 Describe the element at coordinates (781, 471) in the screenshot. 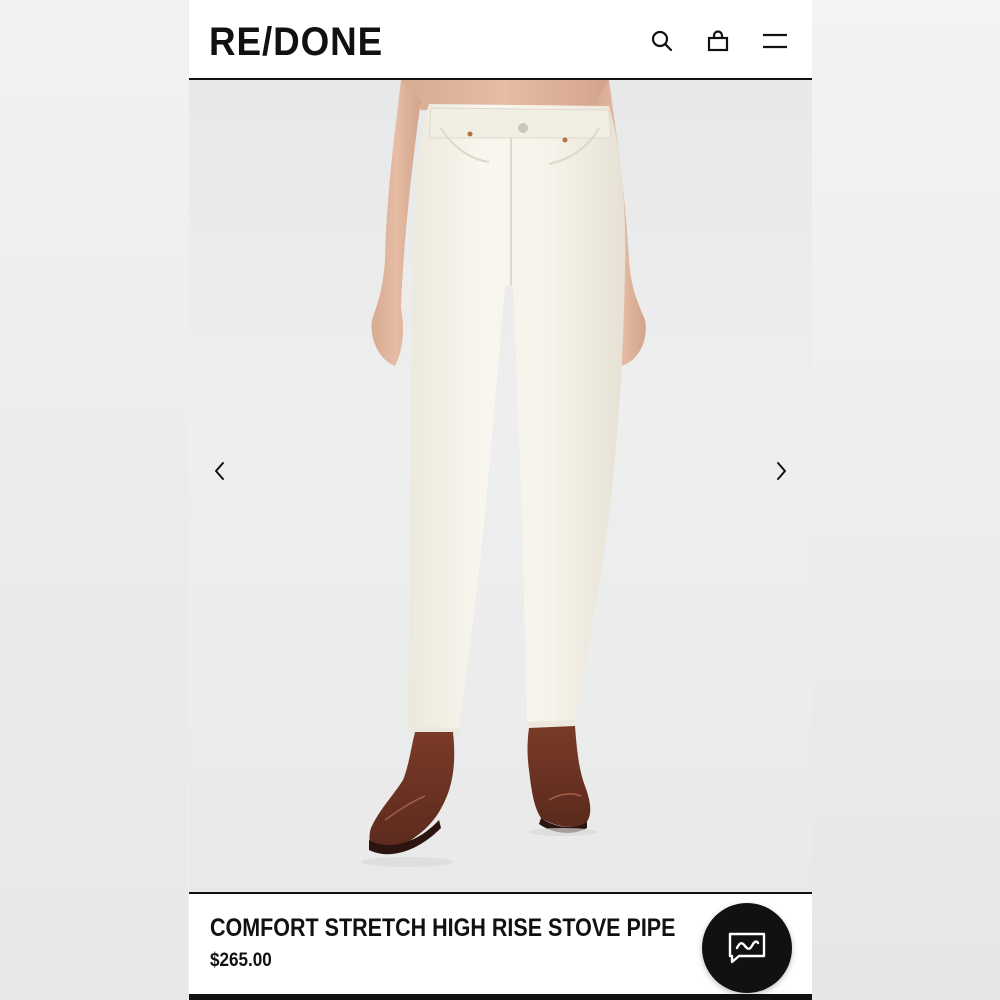

I see `chevron-right-icon` at that location.